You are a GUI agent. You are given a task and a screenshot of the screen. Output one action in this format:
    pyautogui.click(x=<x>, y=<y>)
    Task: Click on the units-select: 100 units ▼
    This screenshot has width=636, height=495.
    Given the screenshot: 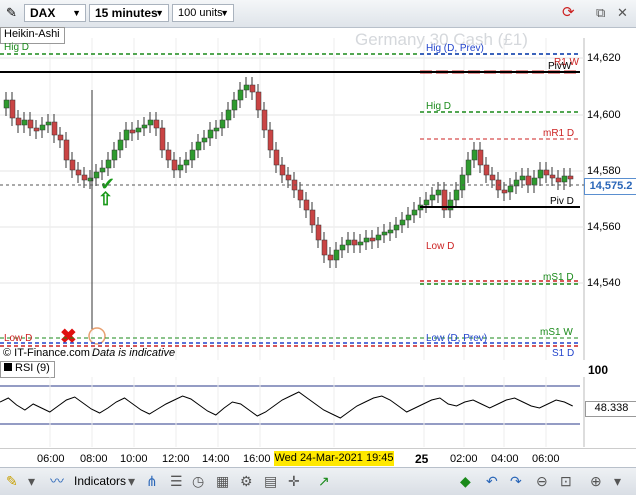 What is the action you would take?
    pyautogui.click(x=203, y=13)
    